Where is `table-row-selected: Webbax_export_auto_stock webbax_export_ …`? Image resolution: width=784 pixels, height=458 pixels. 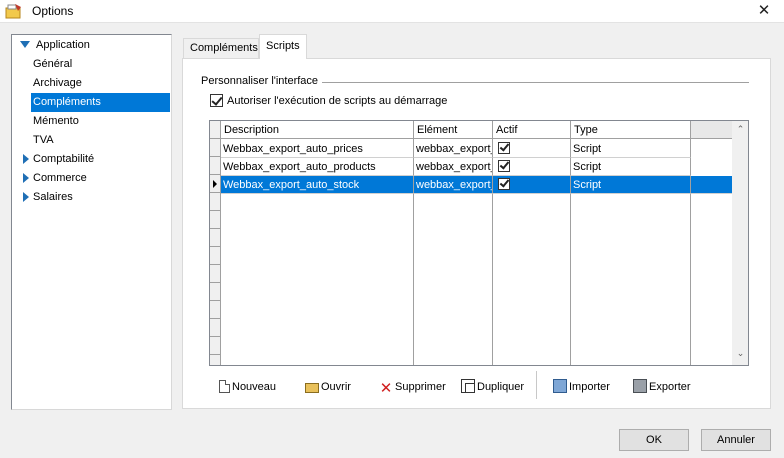 table-row-selected: Webbax_export_auto_stock webbax_export_ … is located at coordinates (476, 185).